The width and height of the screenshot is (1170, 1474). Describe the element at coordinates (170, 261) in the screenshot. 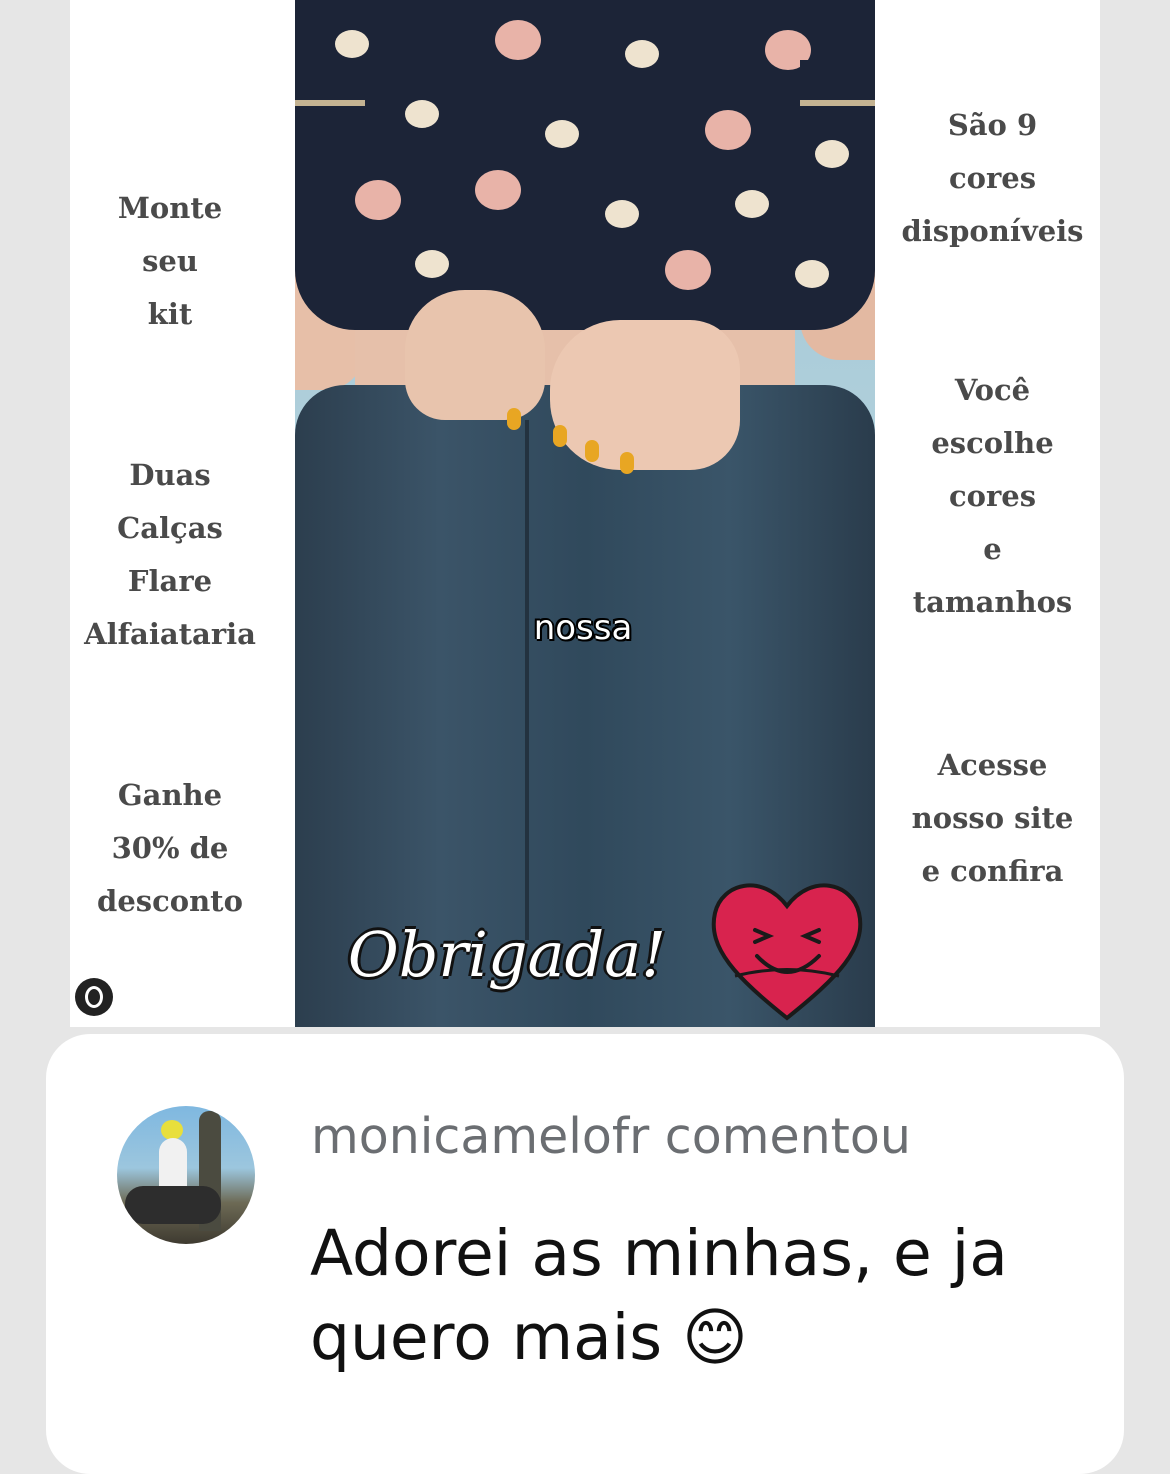

I see `left-text-kit: Monte seu kit` at that location.